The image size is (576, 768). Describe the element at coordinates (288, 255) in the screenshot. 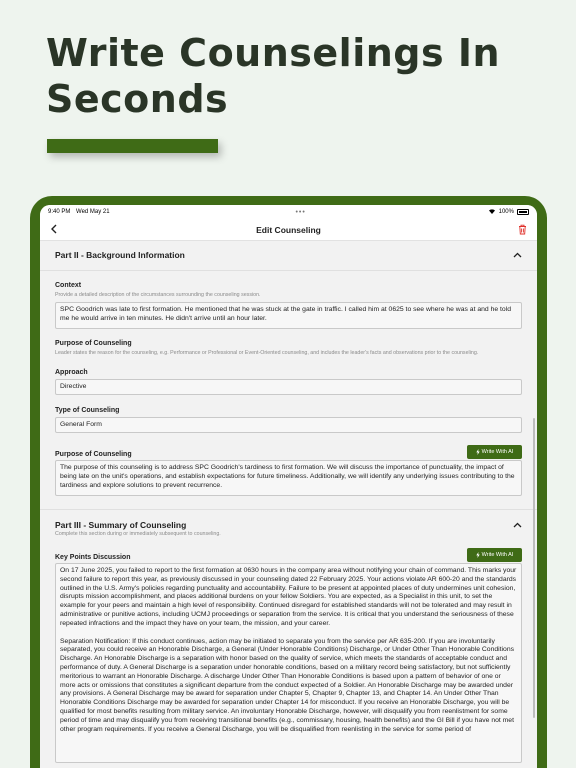

I see `part2-header: Part II - Background Information` at that location.